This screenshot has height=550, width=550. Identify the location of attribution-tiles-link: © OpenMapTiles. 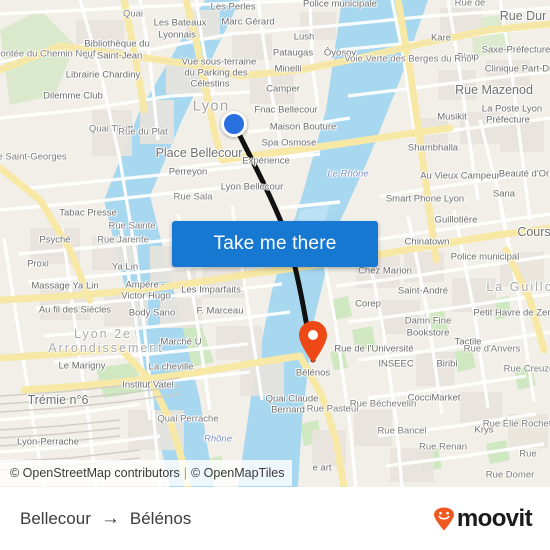
(238, 473).